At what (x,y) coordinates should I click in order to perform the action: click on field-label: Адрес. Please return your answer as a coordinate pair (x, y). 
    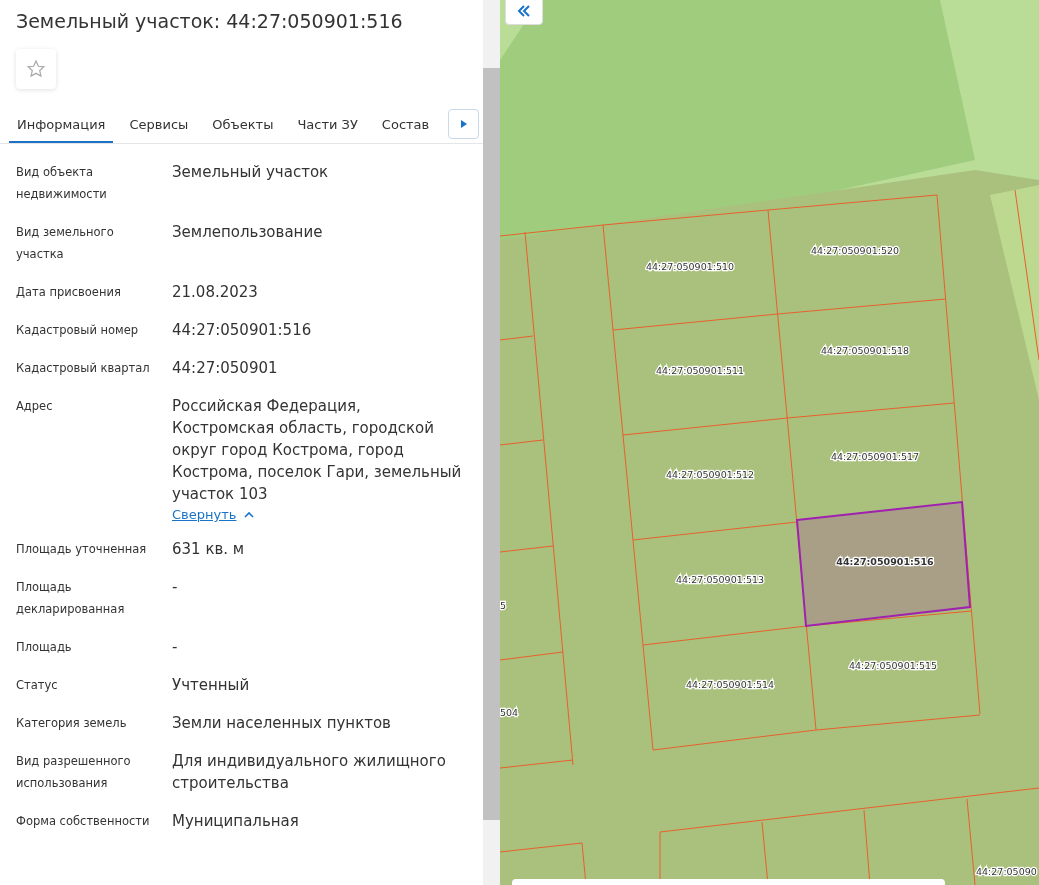
    Looking at the image, I should click on (35, 406).